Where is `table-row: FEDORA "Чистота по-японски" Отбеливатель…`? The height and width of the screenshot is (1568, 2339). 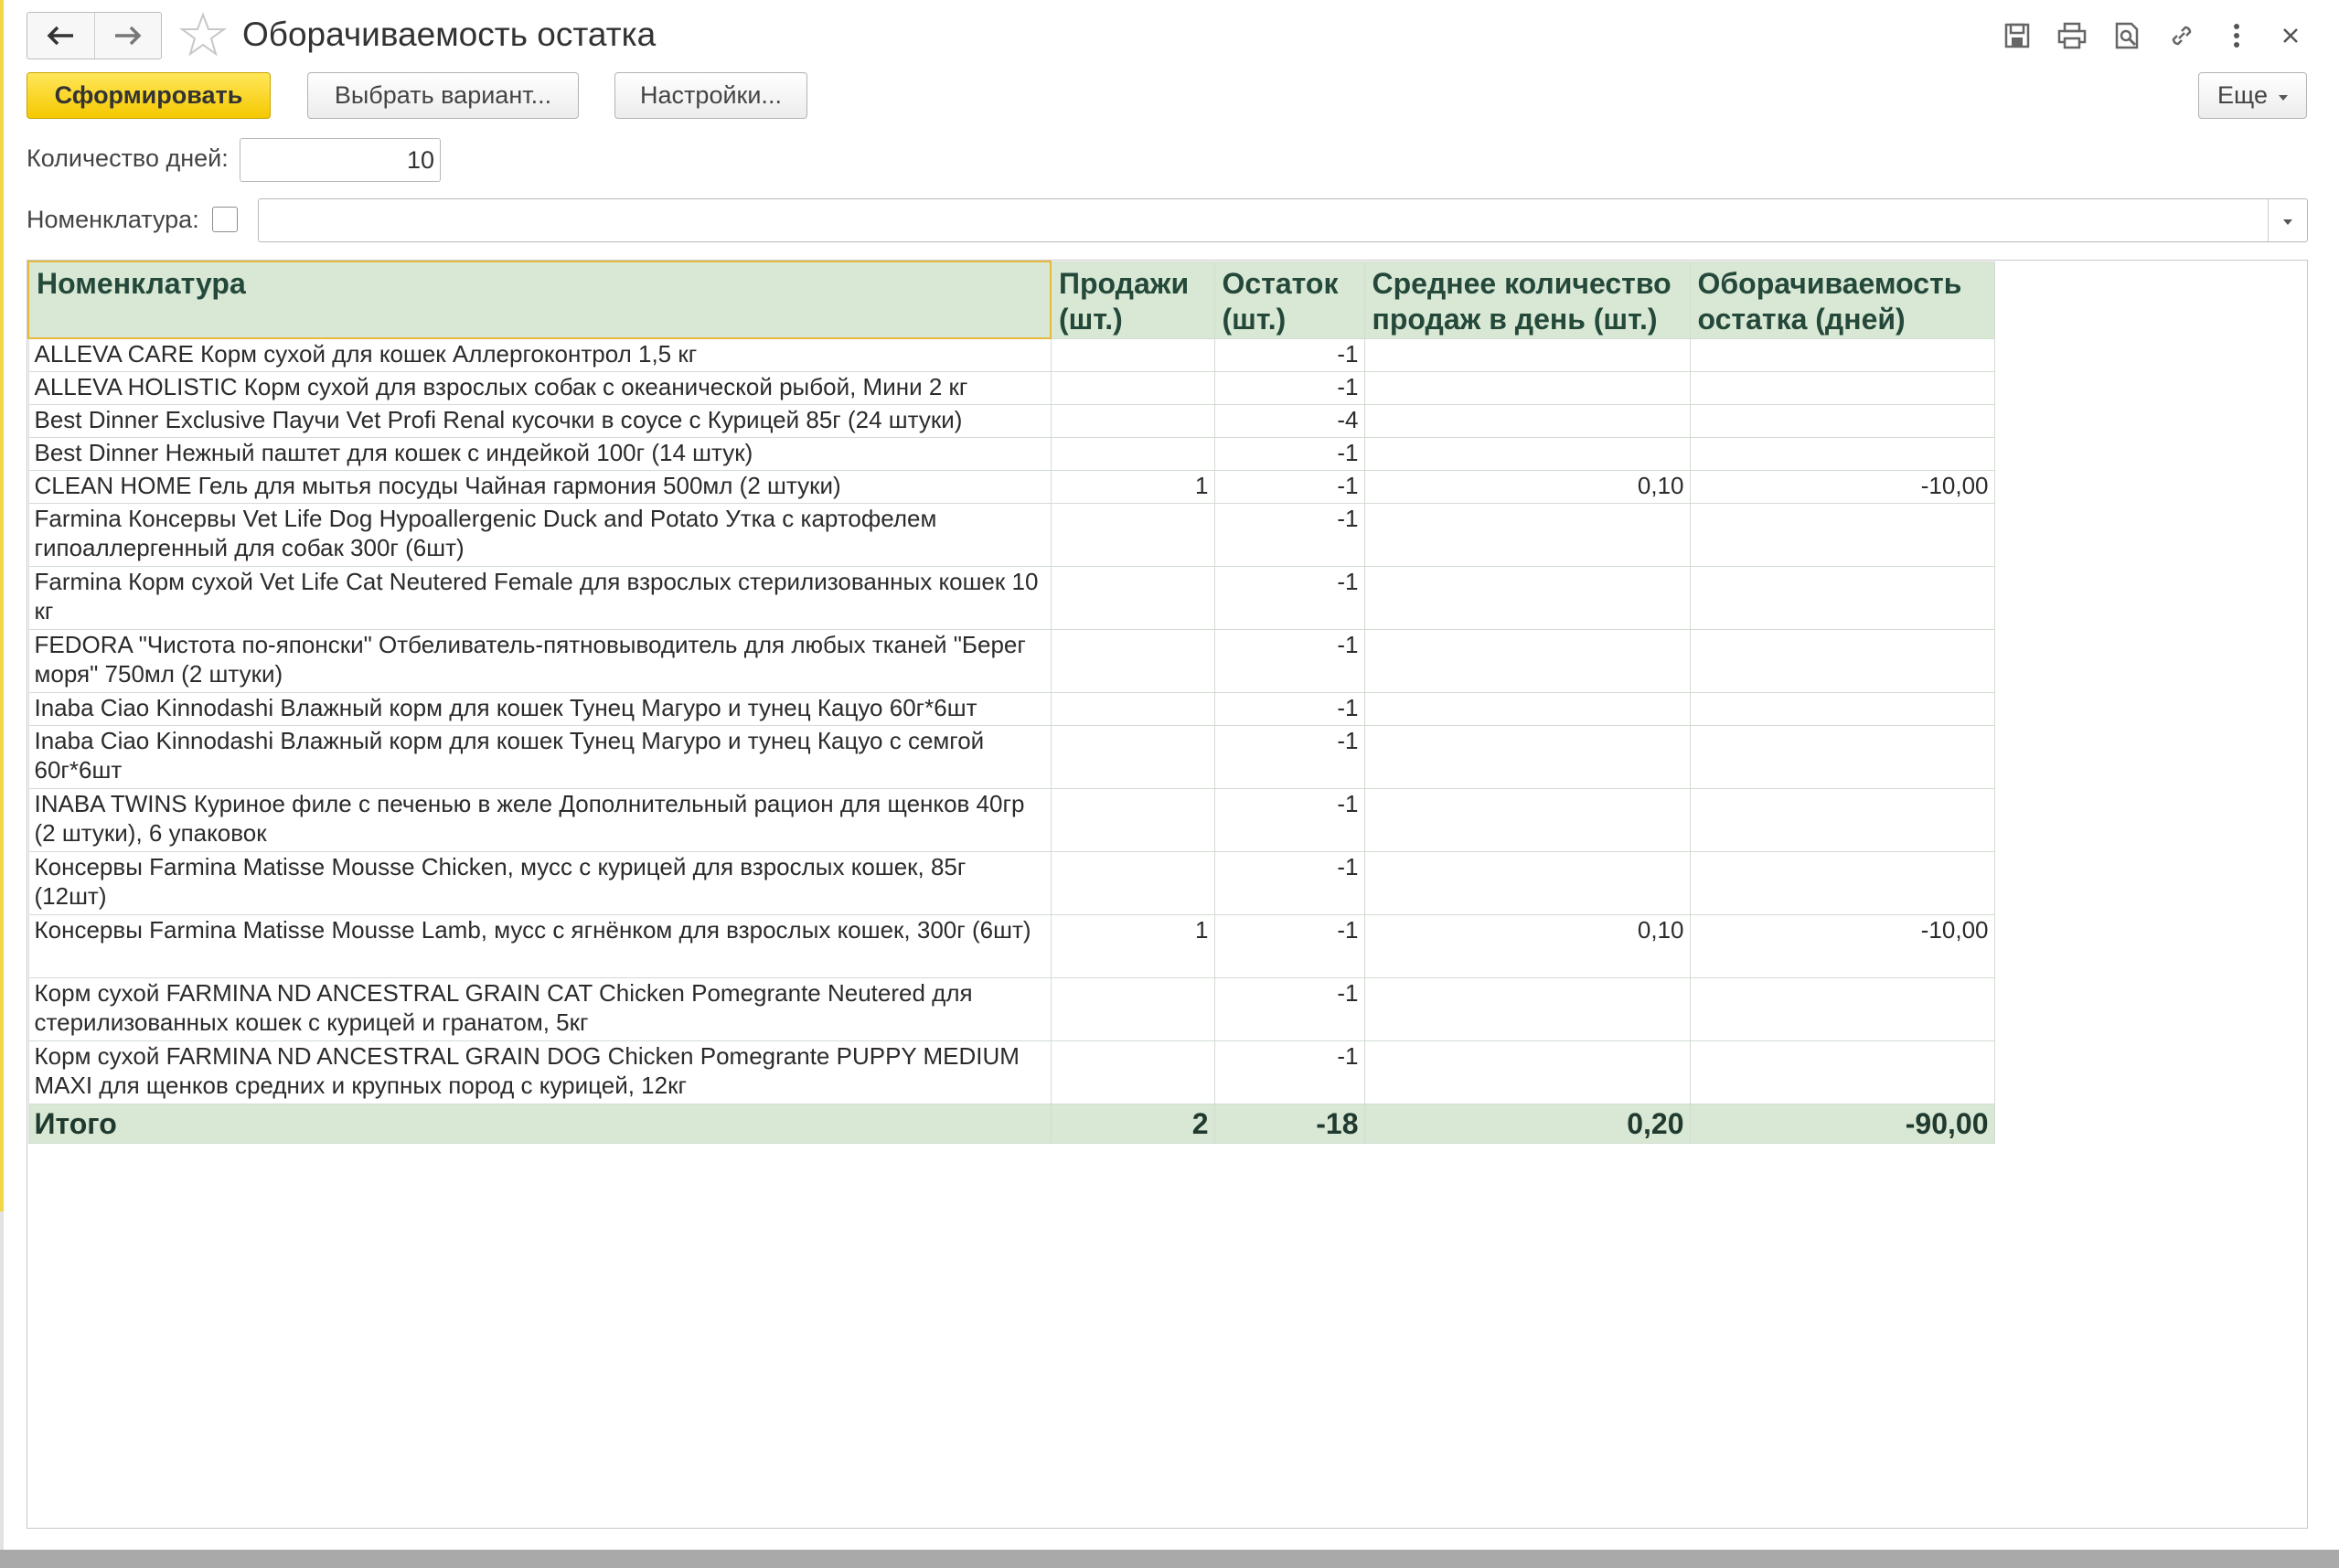
table-row: FEDORA "Чистота по-японски" Отбеливатель… is located at coordinates (1011, 660).